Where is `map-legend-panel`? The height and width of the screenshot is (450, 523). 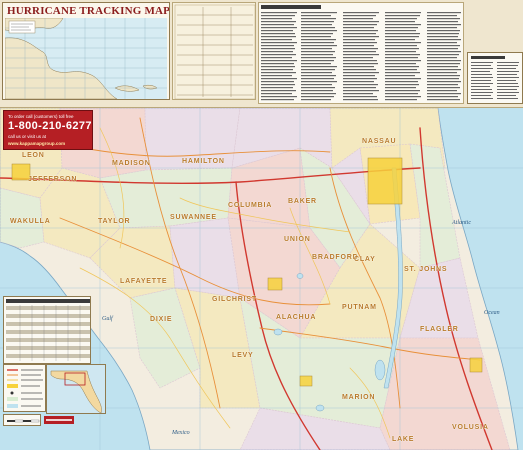 map-legend-panel is located at coordinates (24, 388).